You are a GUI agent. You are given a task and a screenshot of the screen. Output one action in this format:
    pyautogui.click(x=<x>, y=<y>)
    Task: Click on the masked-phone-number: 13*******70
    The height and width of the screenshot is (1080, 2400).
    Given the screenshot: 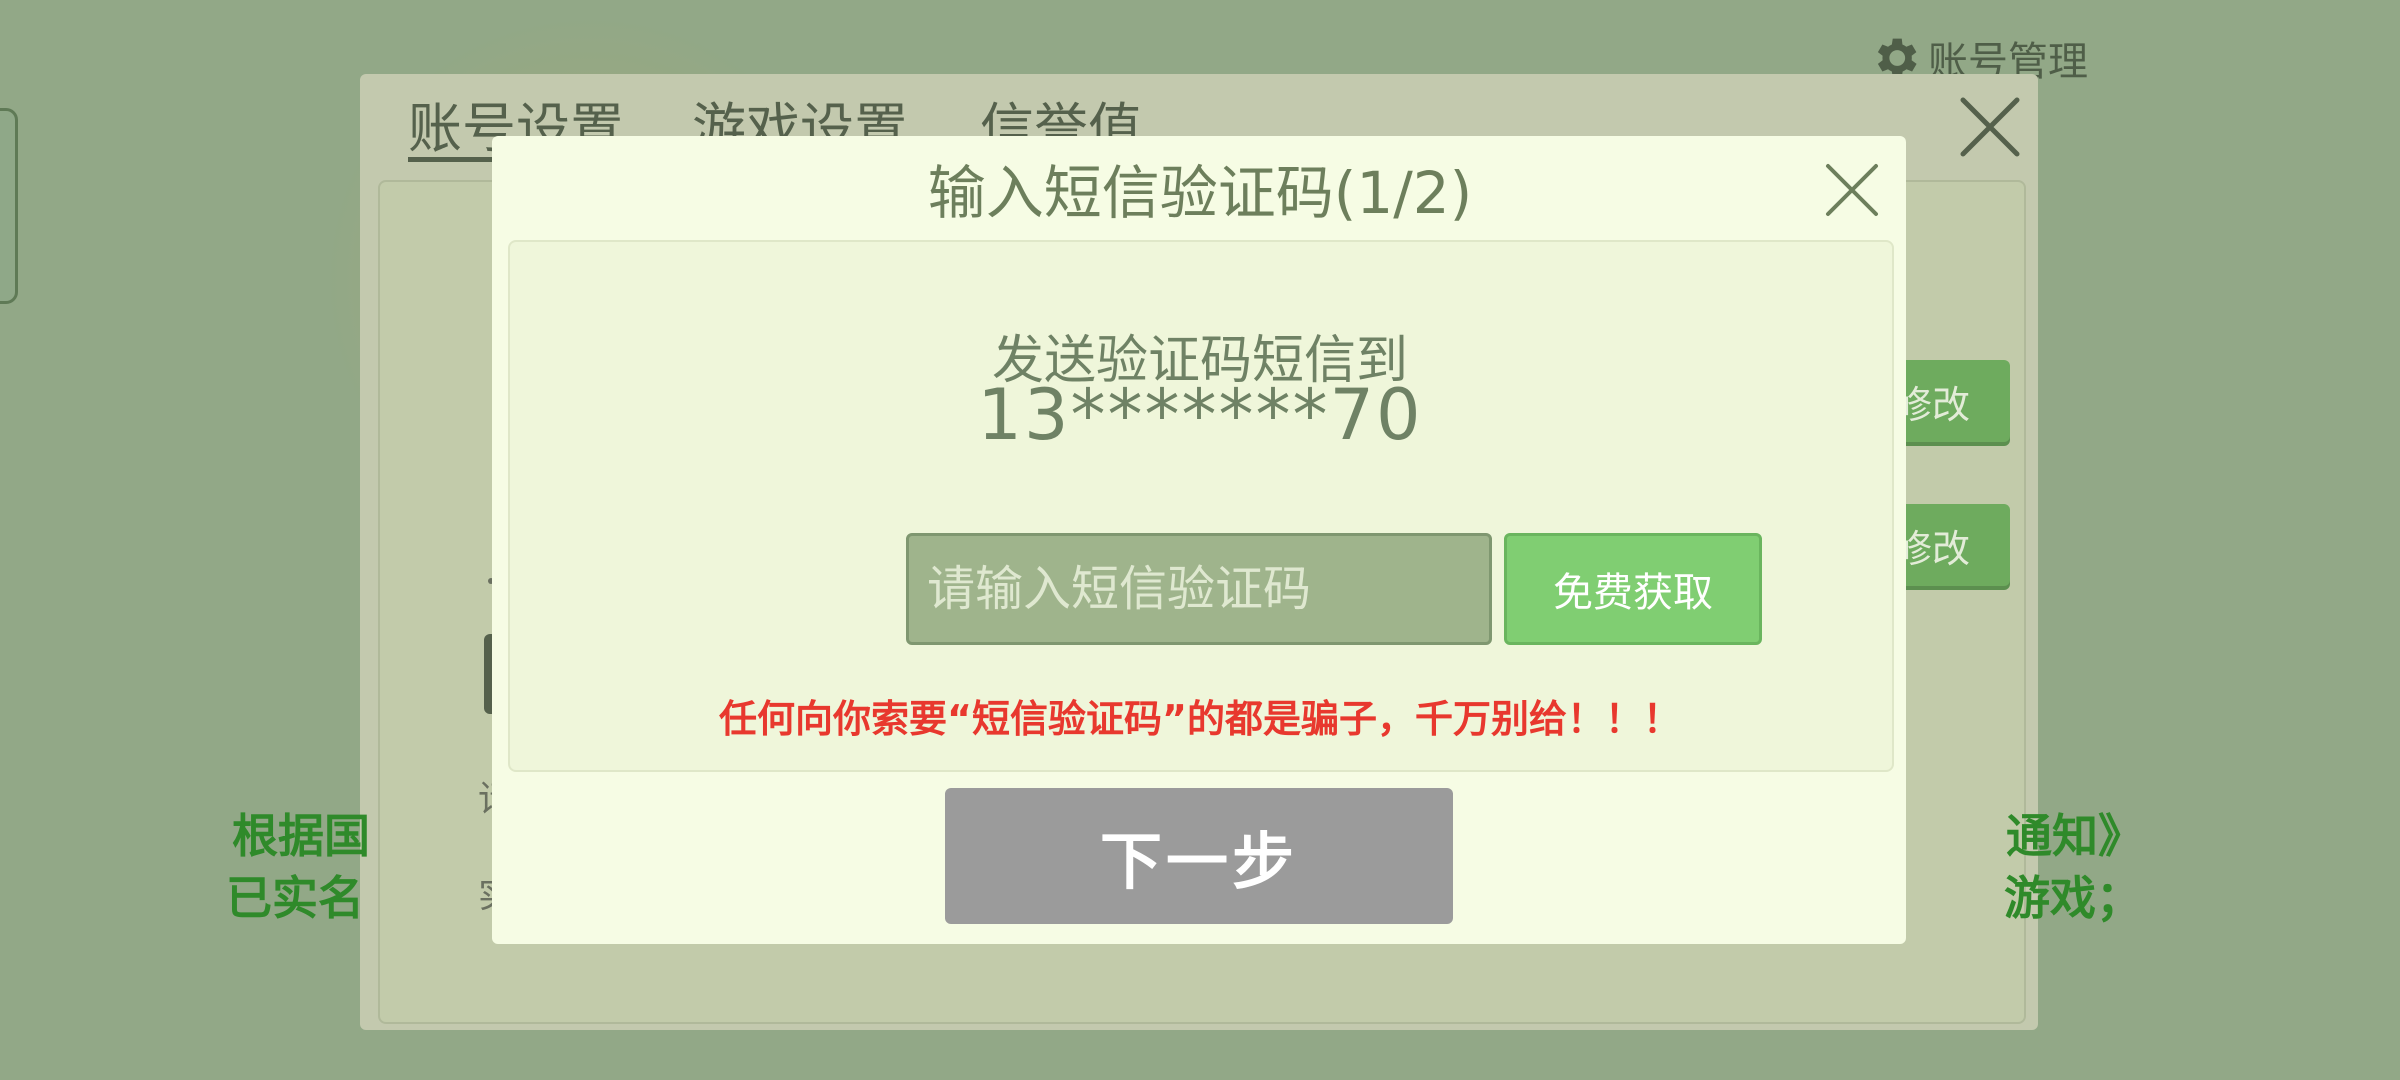 What is the action you would take?
    pyautogui.click(x=1200, y=415)
    